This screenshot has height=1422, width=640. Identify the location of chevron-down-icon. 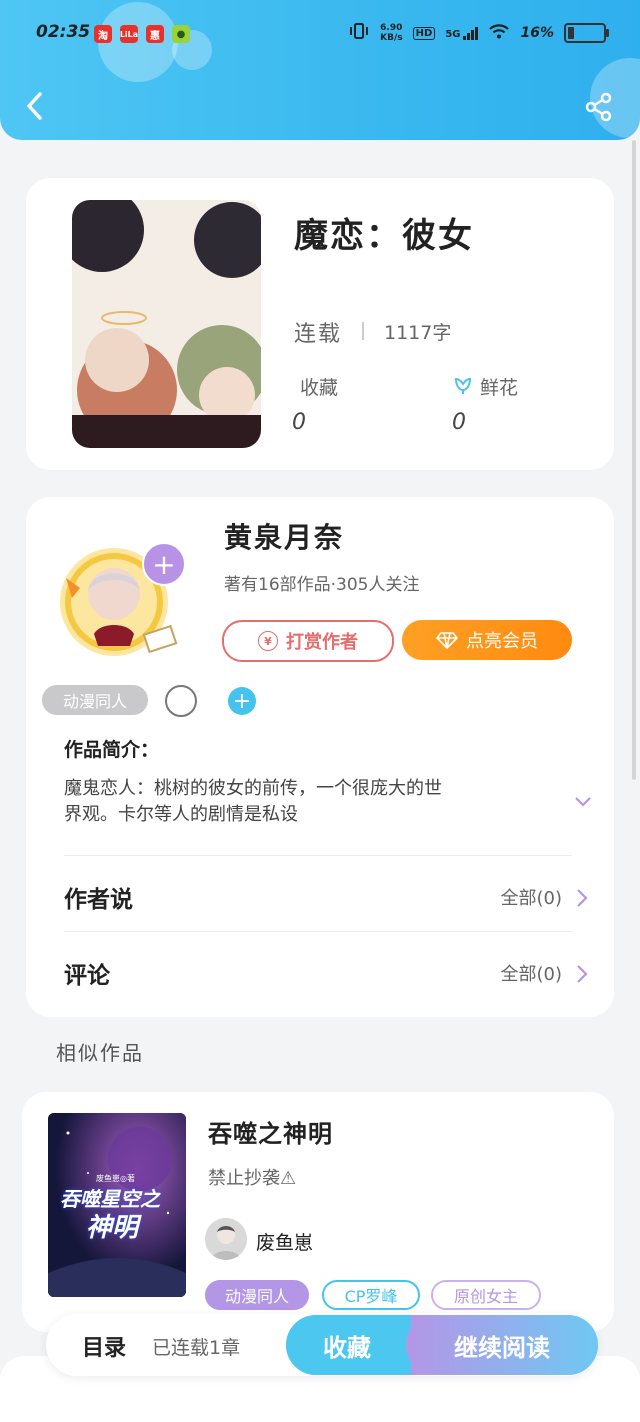
(583, 802).